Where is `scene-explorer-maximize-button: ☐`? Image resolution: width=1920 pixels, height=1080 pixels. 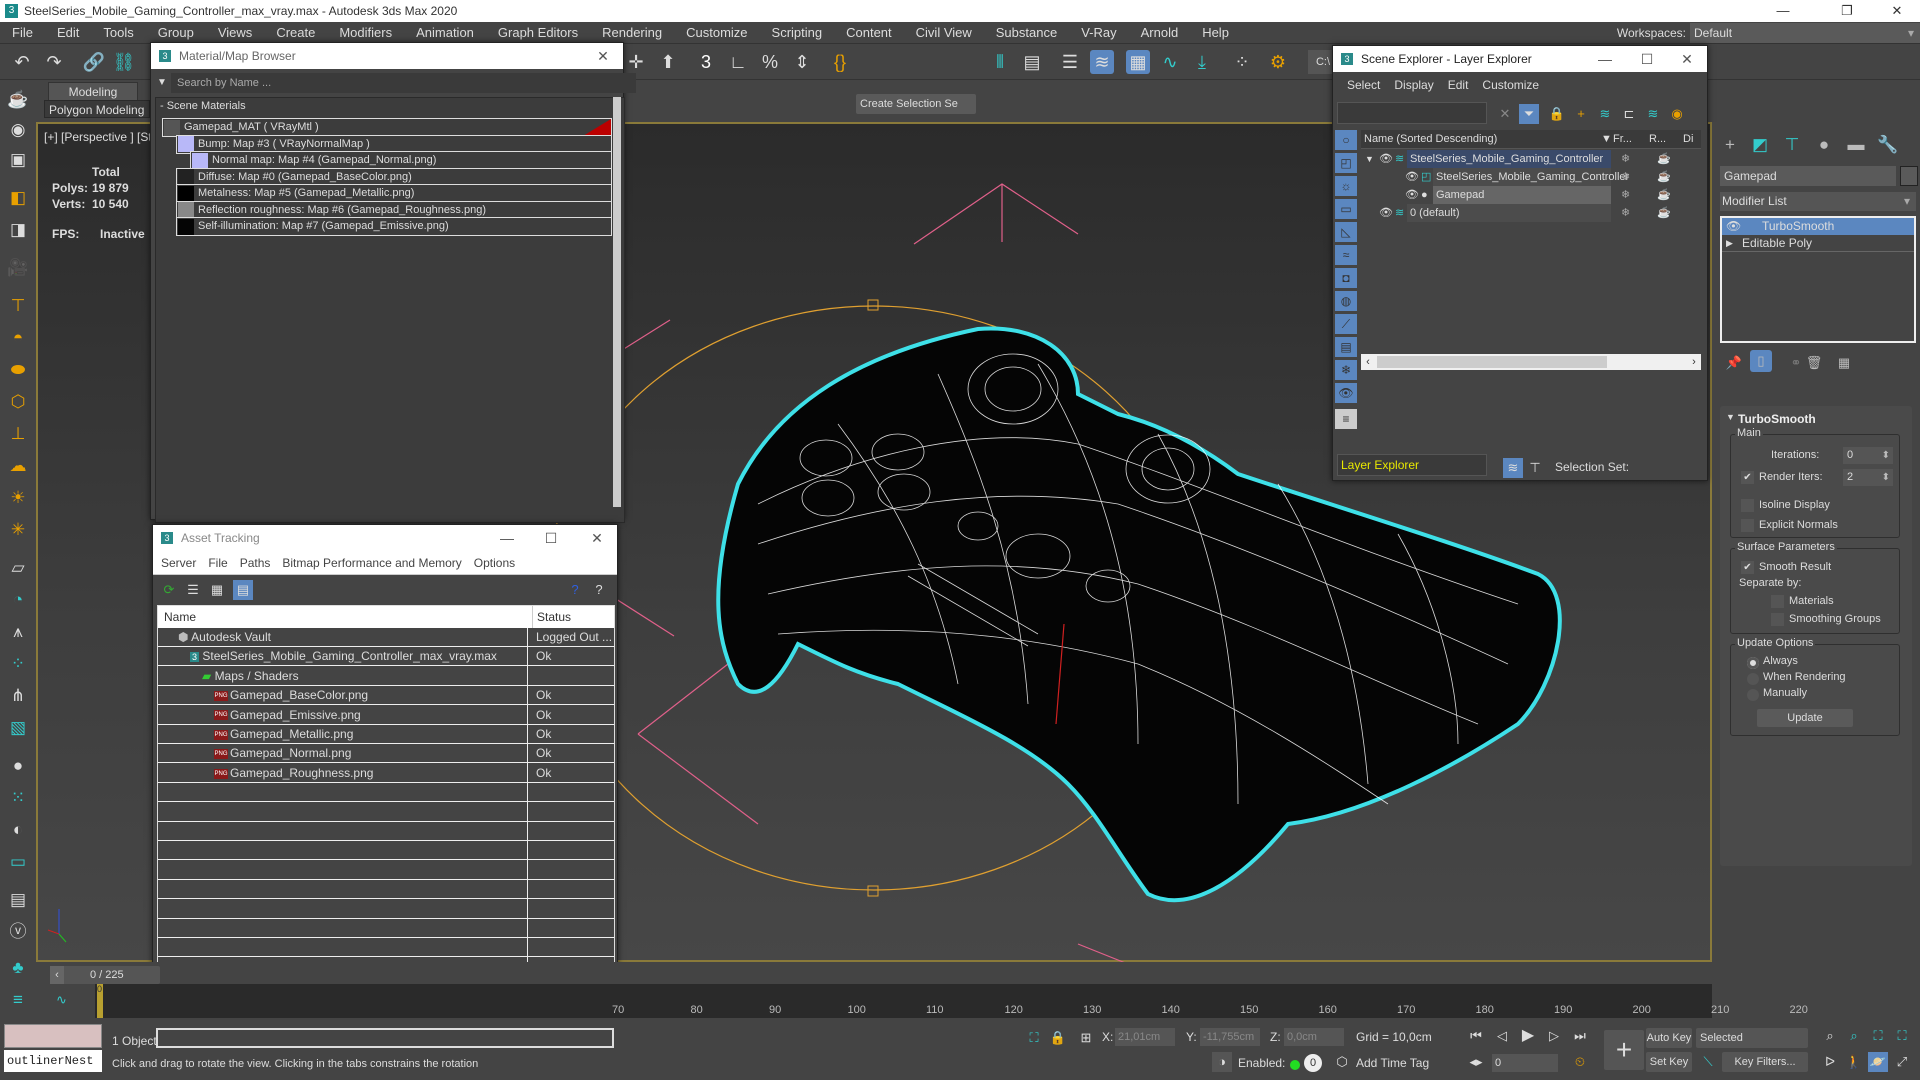 scene-explorer-maximize-button: ☐ is located at coordinates (1647, 59).